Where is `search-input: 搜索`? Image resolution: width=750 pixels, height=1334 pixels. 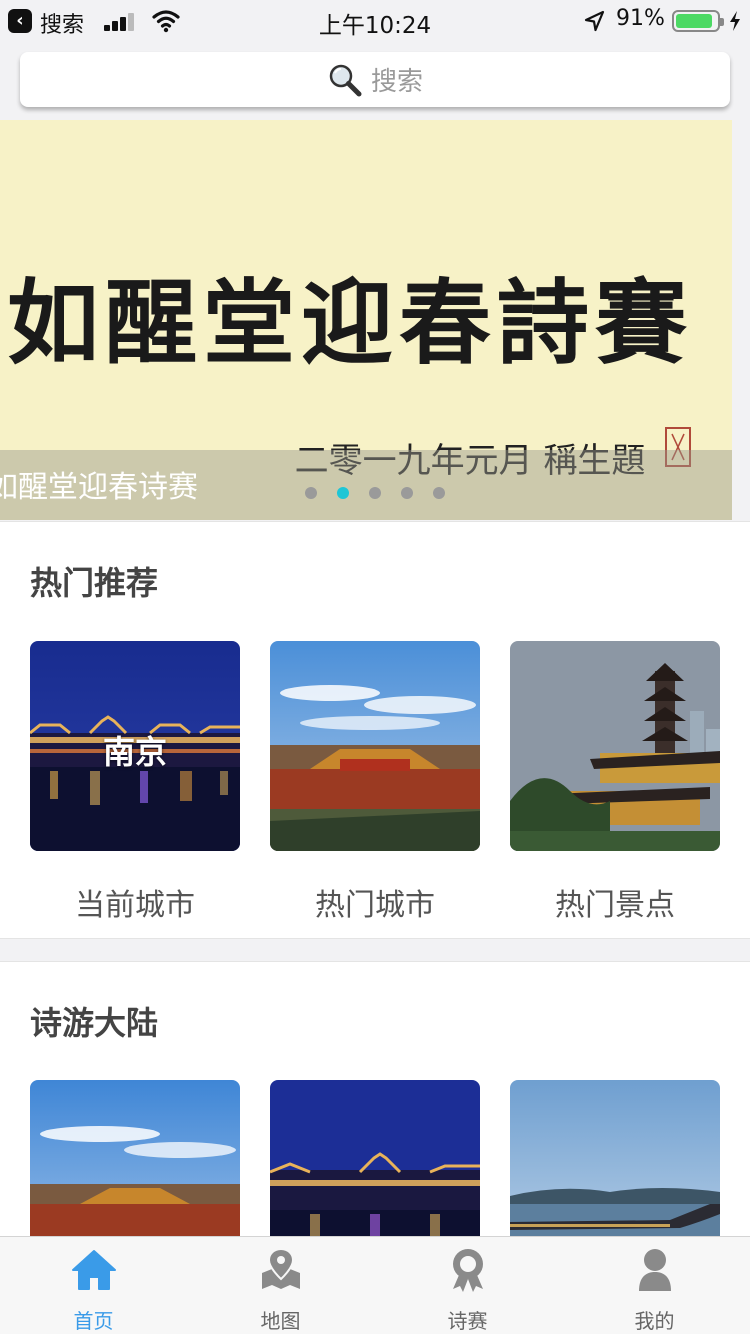
search-input: 搜索 is located at coordinates (375, 79).